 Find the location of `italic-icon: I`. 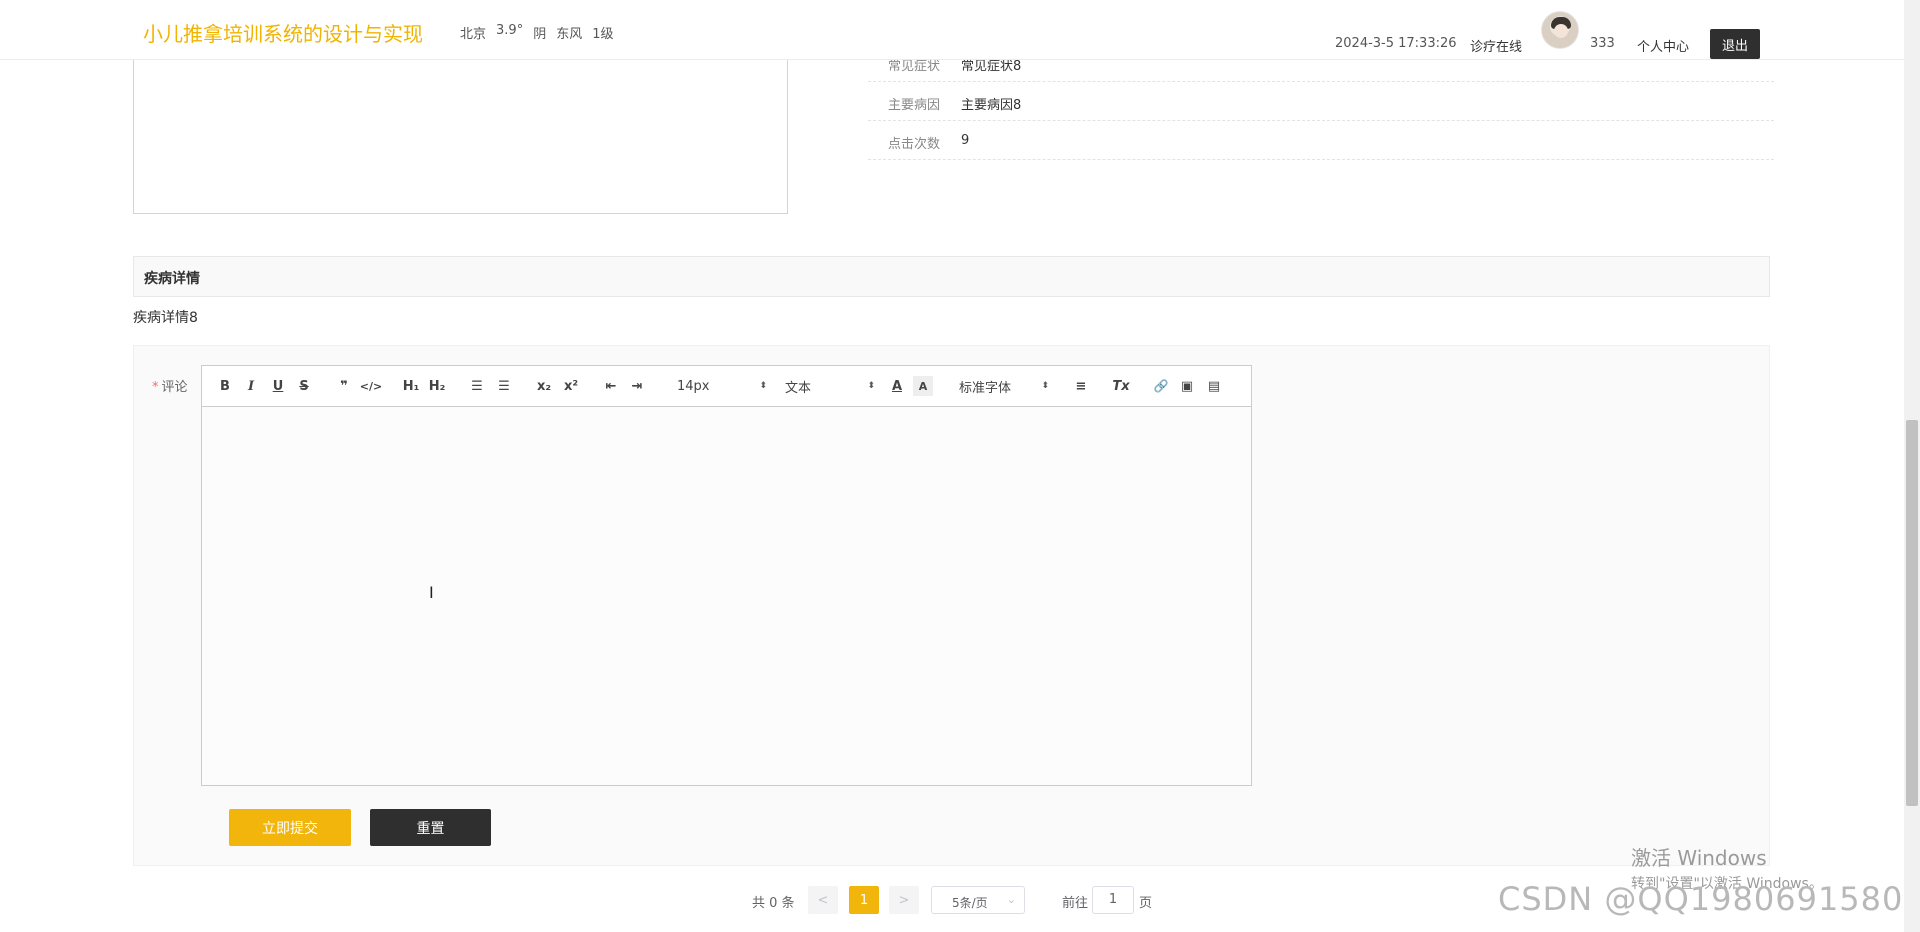

italic-icon: I is located at coordinates (251, 386).